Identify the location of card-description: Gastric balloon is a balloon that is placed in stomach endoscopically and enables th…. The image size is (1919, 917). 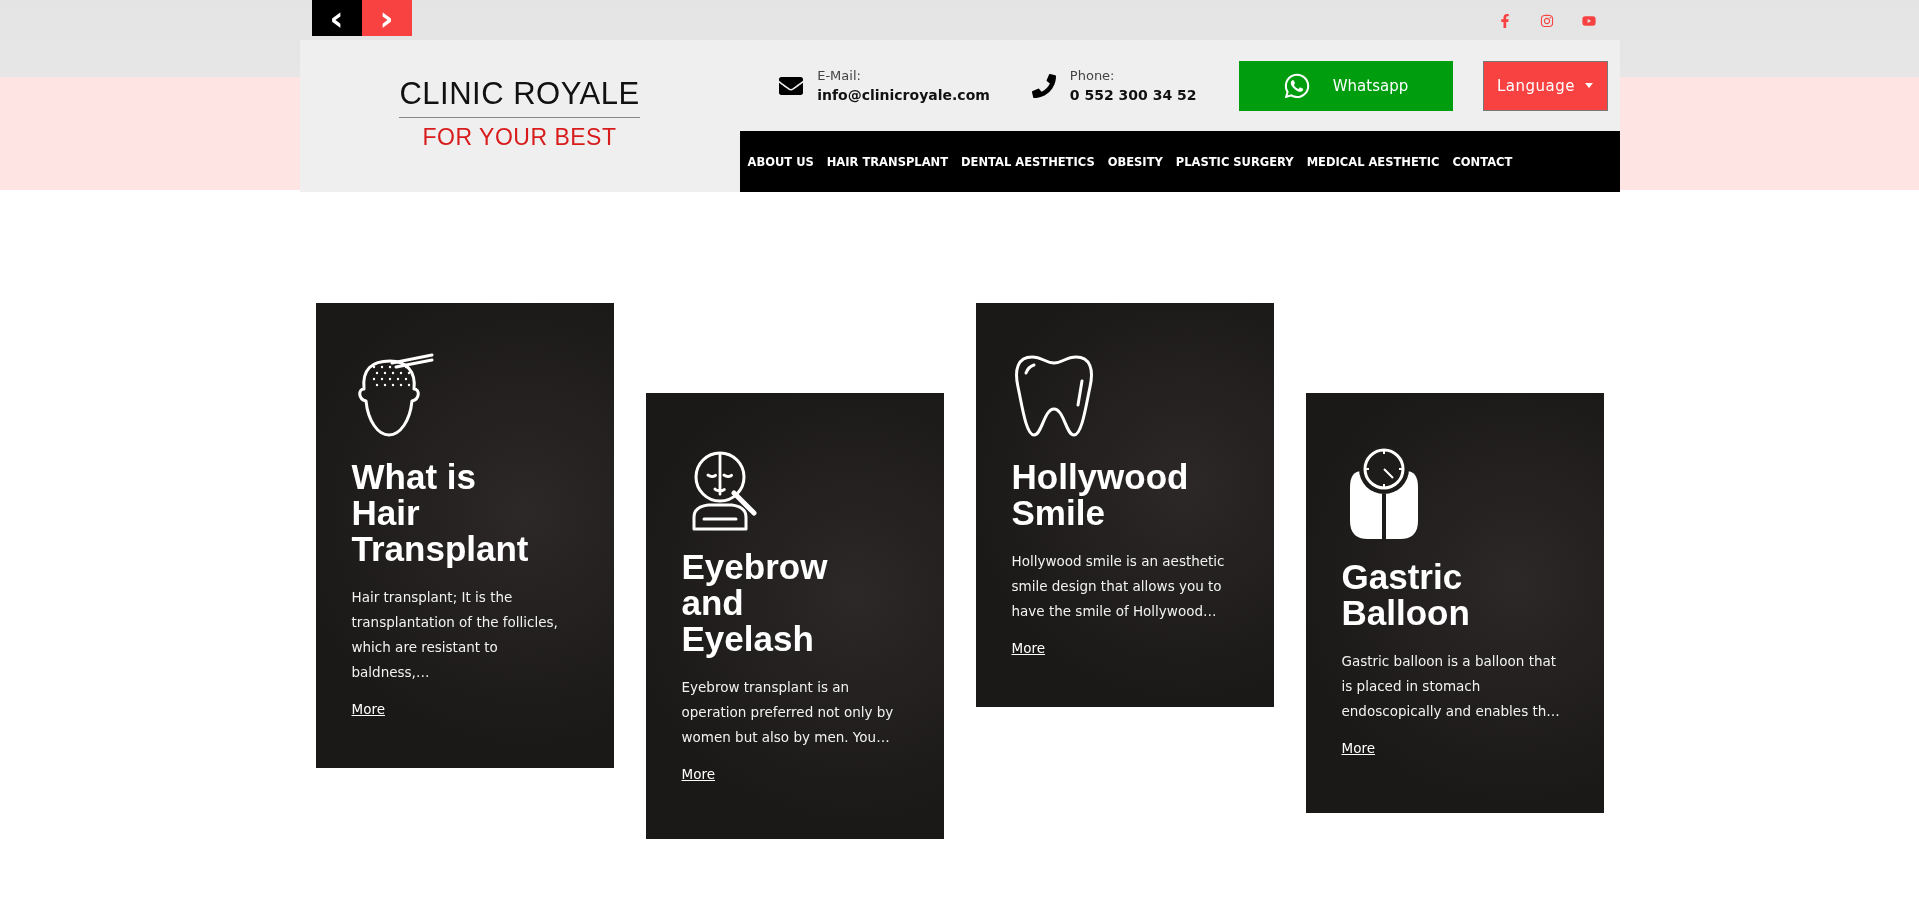
(1451, 686).